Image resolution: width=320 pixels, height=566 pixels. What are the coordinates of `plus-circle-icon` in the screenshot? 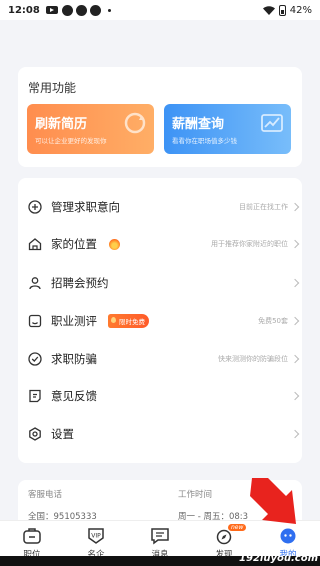 It's located at (35, 207).